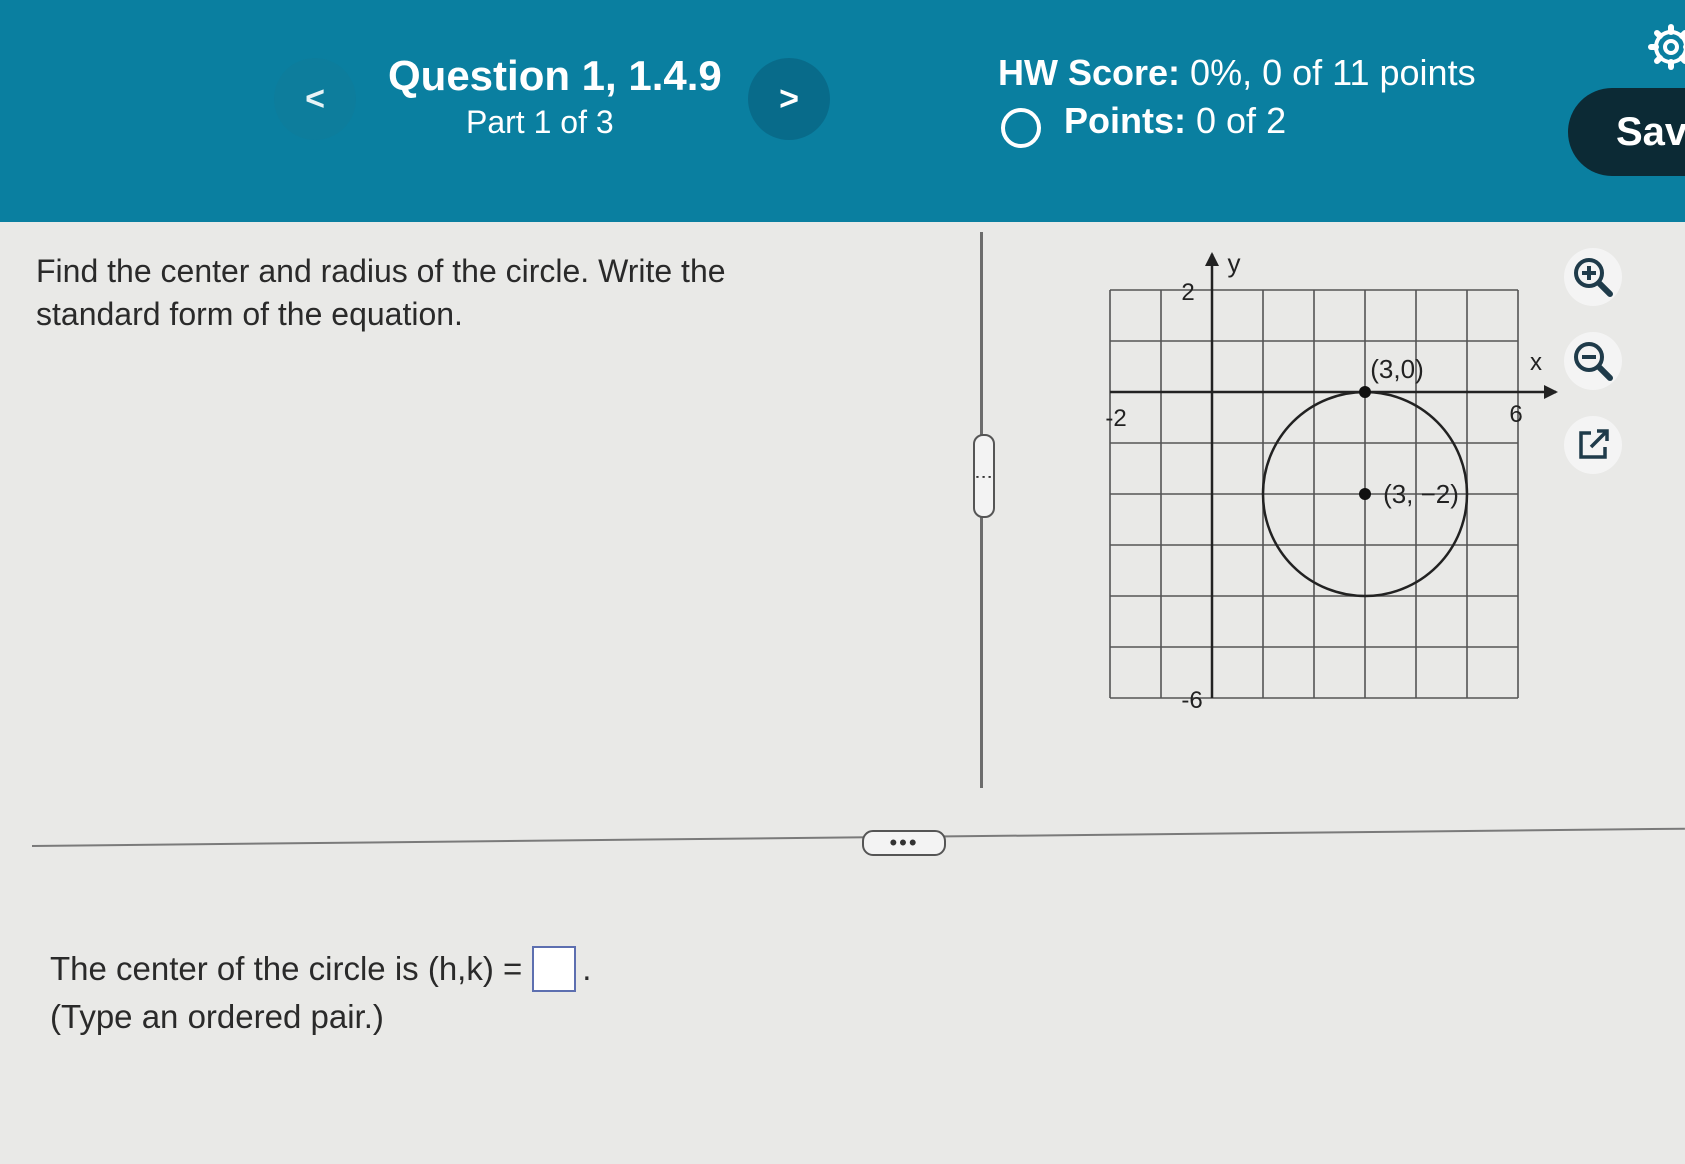 This screenshot has height=1164, width=1685. What do you see at coordinates (1421, 494) in the screenshot?
I see `point-center-label: (3, −2)` at bounding box center [1421, 494].